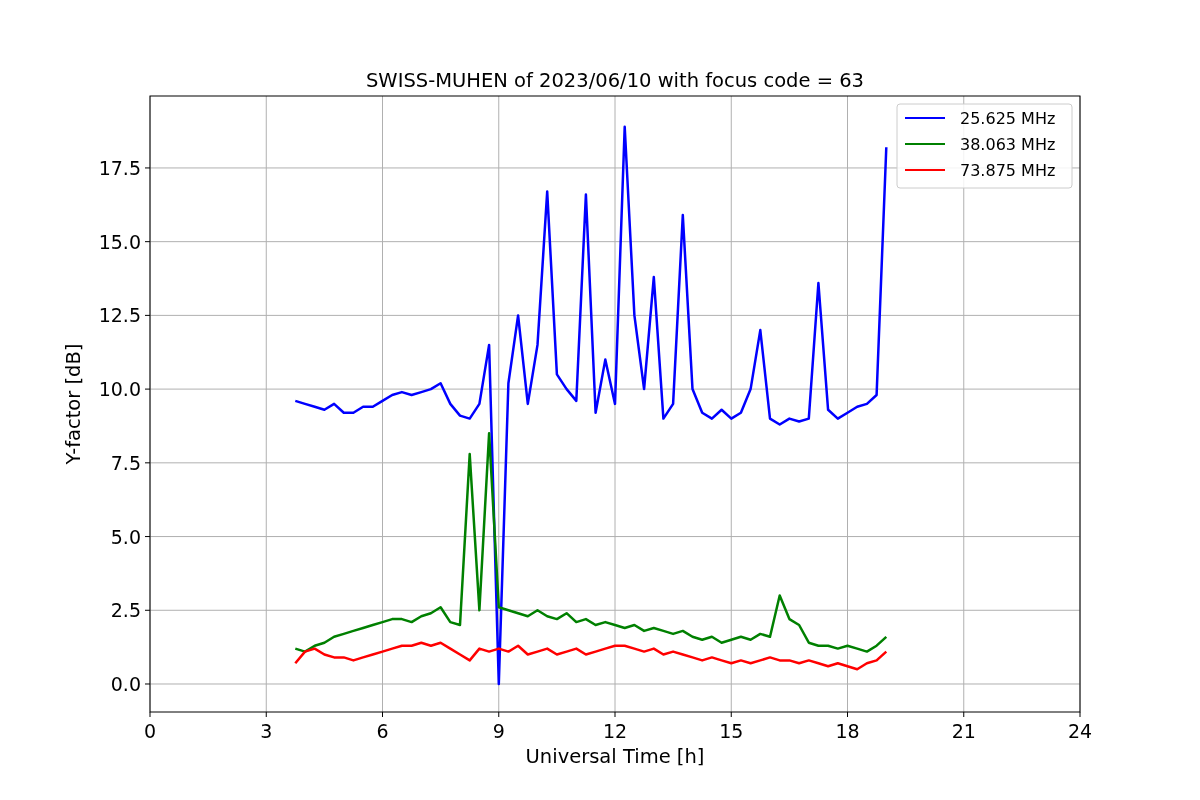 This screenshot has height=800, width=1200. What do you see at coordinates (1008, 118) in the screenshot?
I see `legend-label: 25.625 MHz` at bounding box center [1008, 118].